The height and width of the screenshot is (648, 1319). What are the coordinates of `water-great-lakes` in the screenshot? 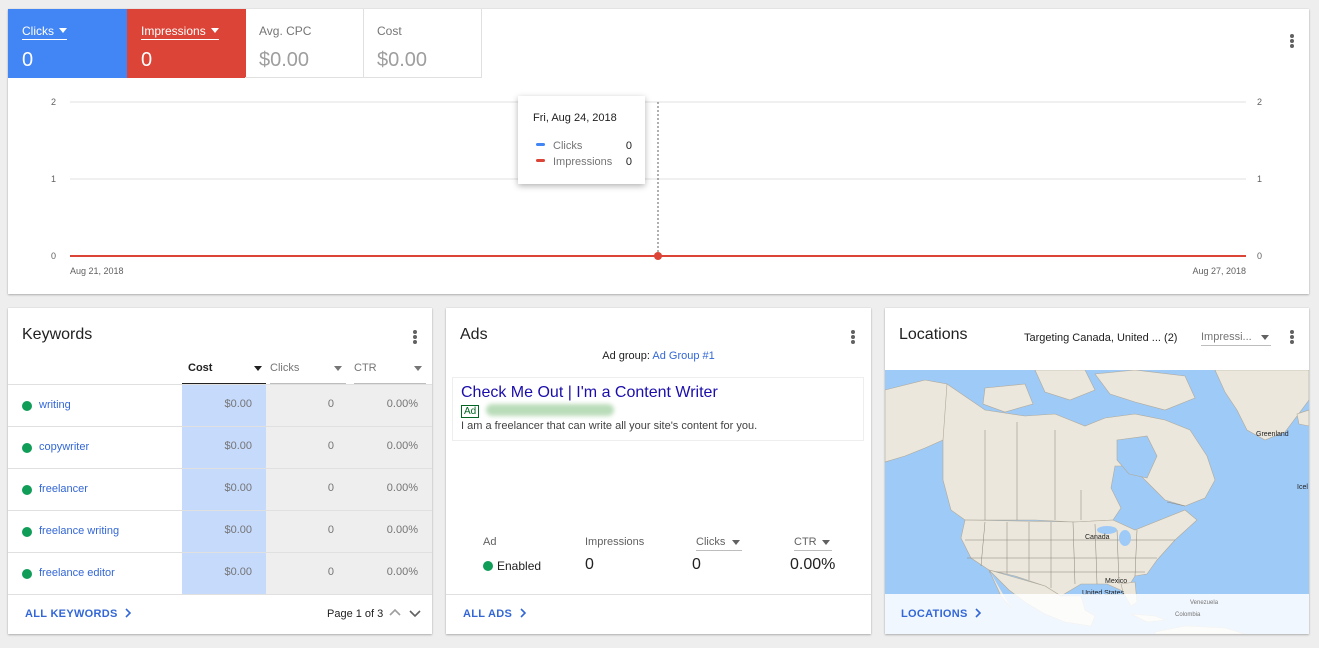 It's located at (1107, 530).